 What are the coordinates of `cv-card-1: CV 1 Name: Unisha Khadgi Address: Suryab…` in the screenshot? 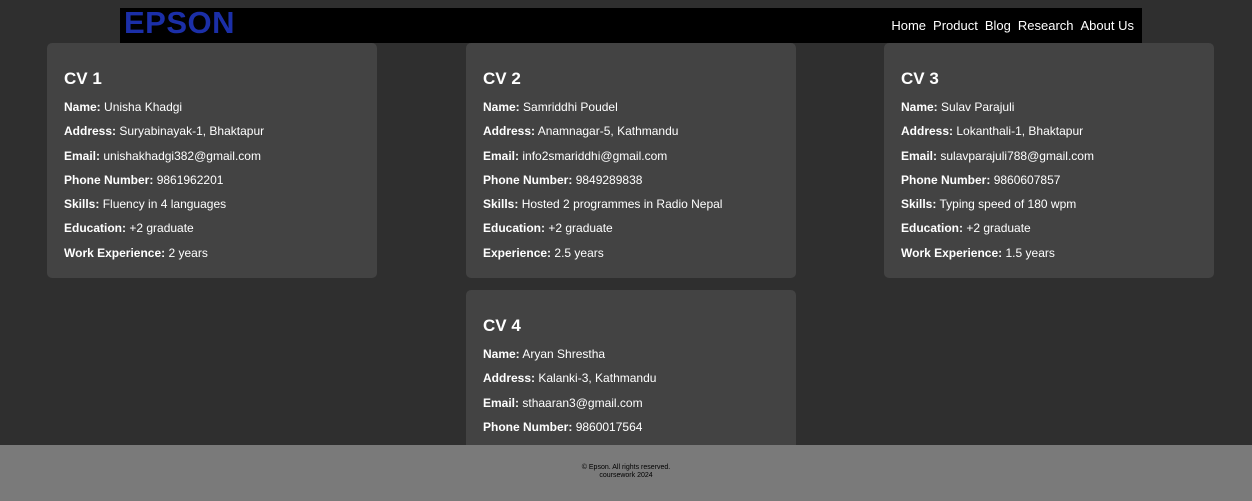 It's located at (212, 160).